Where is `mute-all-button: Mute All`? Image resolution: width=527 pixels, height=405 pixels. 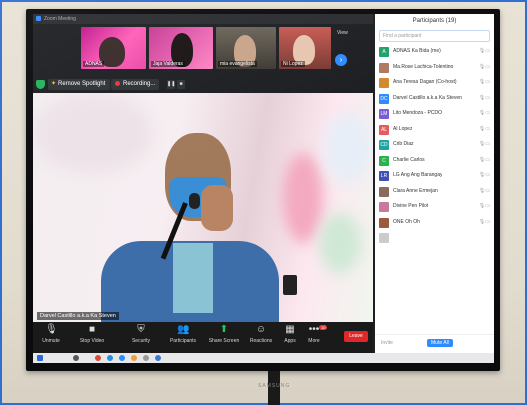 mute-all-button: Mute All is located at coordinates (440, 343).